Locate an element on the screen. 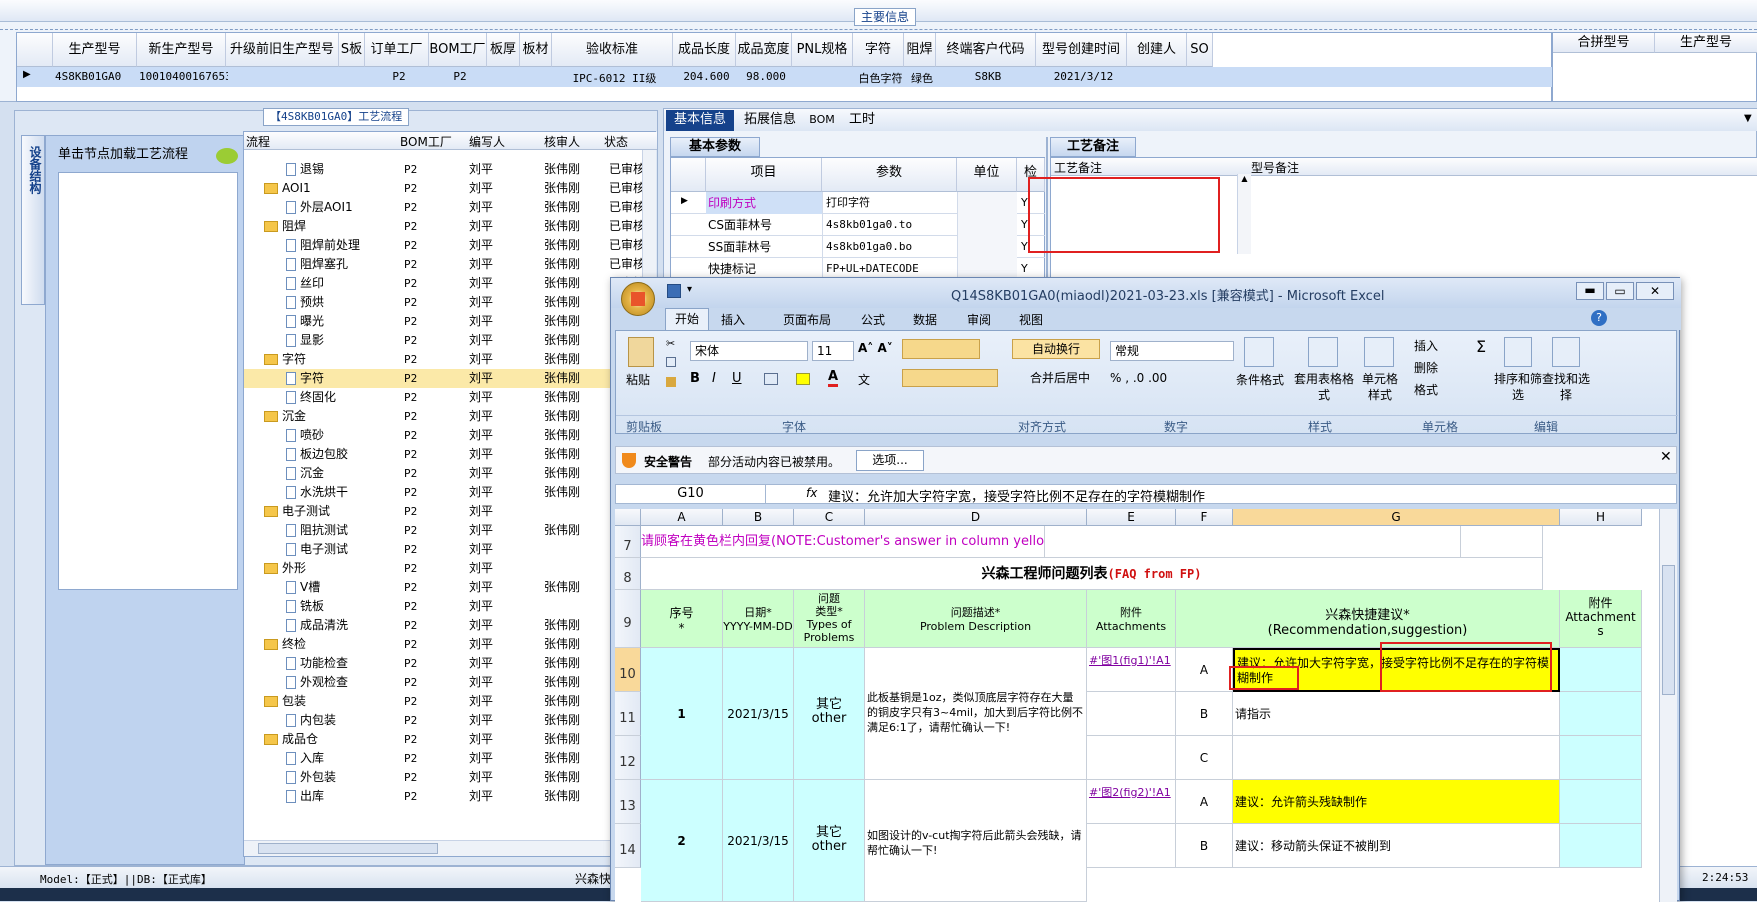 The width and height of the screenshot is (1757, 902). tree-row: 字符 P2 刘平 张伟刚 已审核 is located at coordinates (443, 359).